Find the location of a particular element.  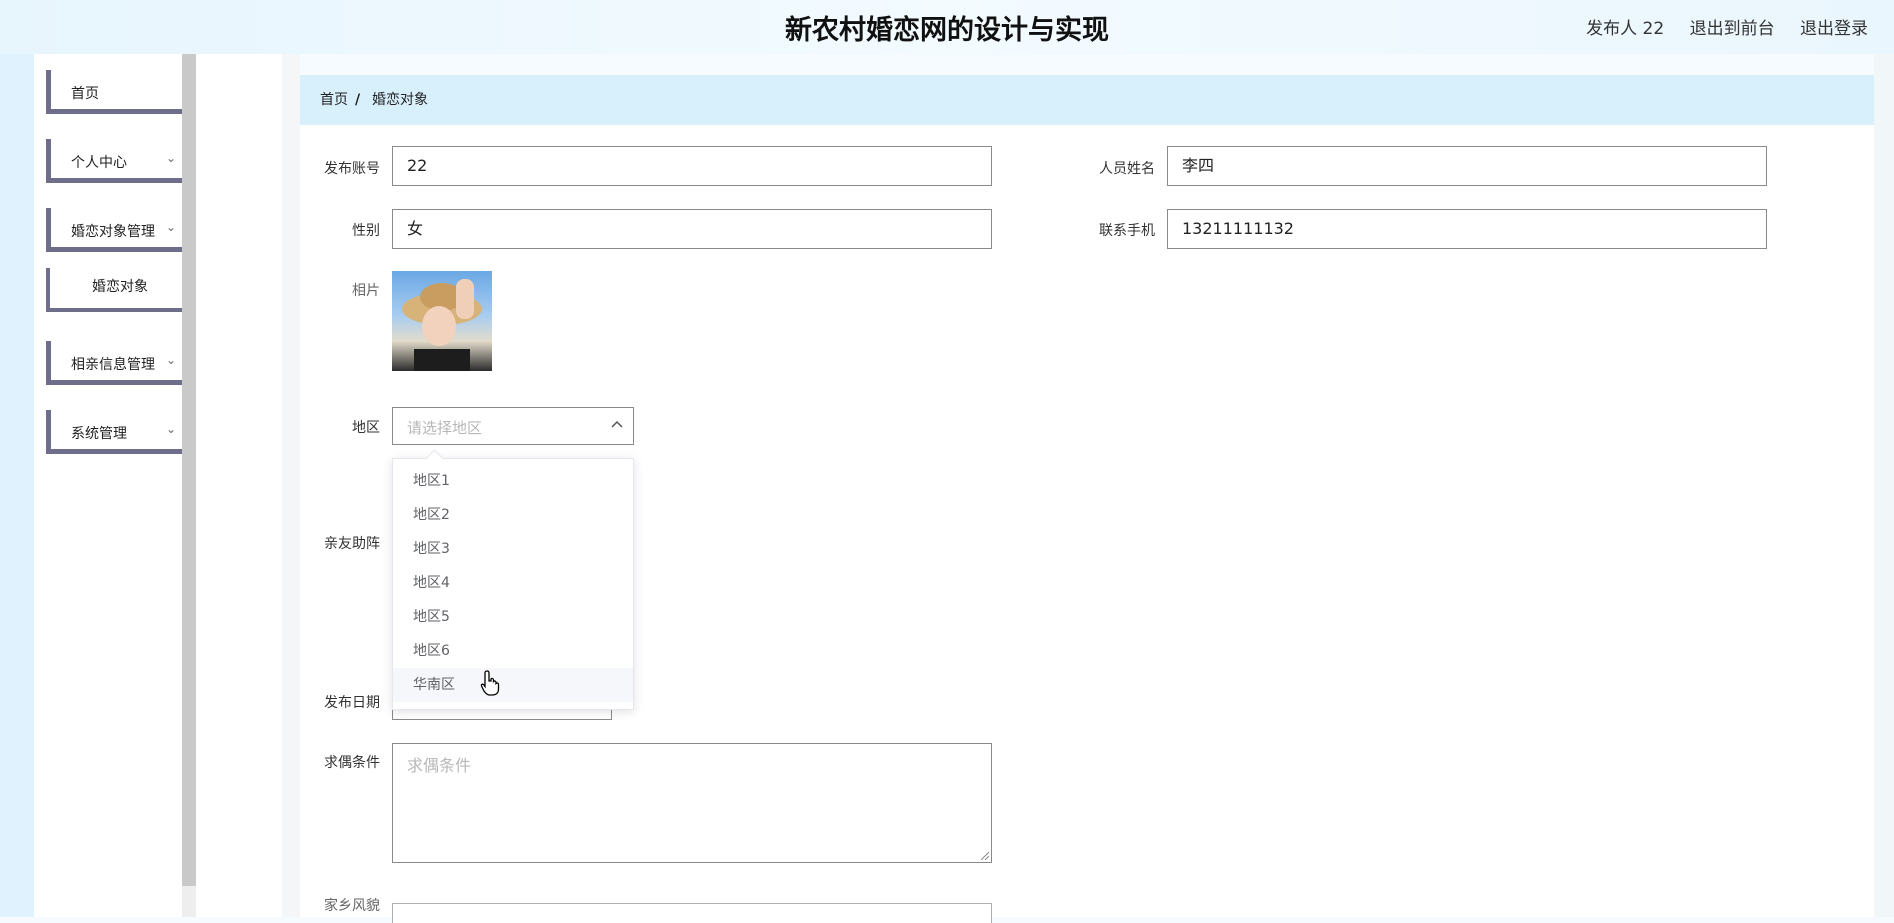

region-select-placeholder: 请选择地区 is located at coordinates (445, 428).